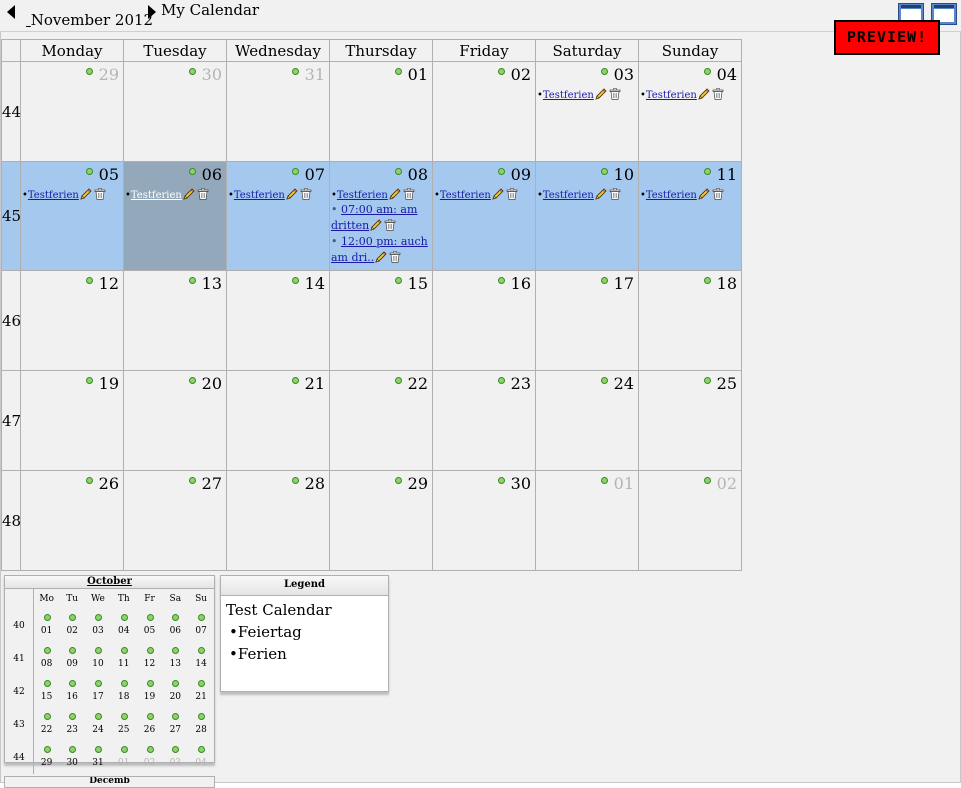 The height and width of the screenshot is (788, 961). What do you see at coordinates (11, 216) in the screenshot?
I see `week-number: 45` at bounding box center [11, 216].